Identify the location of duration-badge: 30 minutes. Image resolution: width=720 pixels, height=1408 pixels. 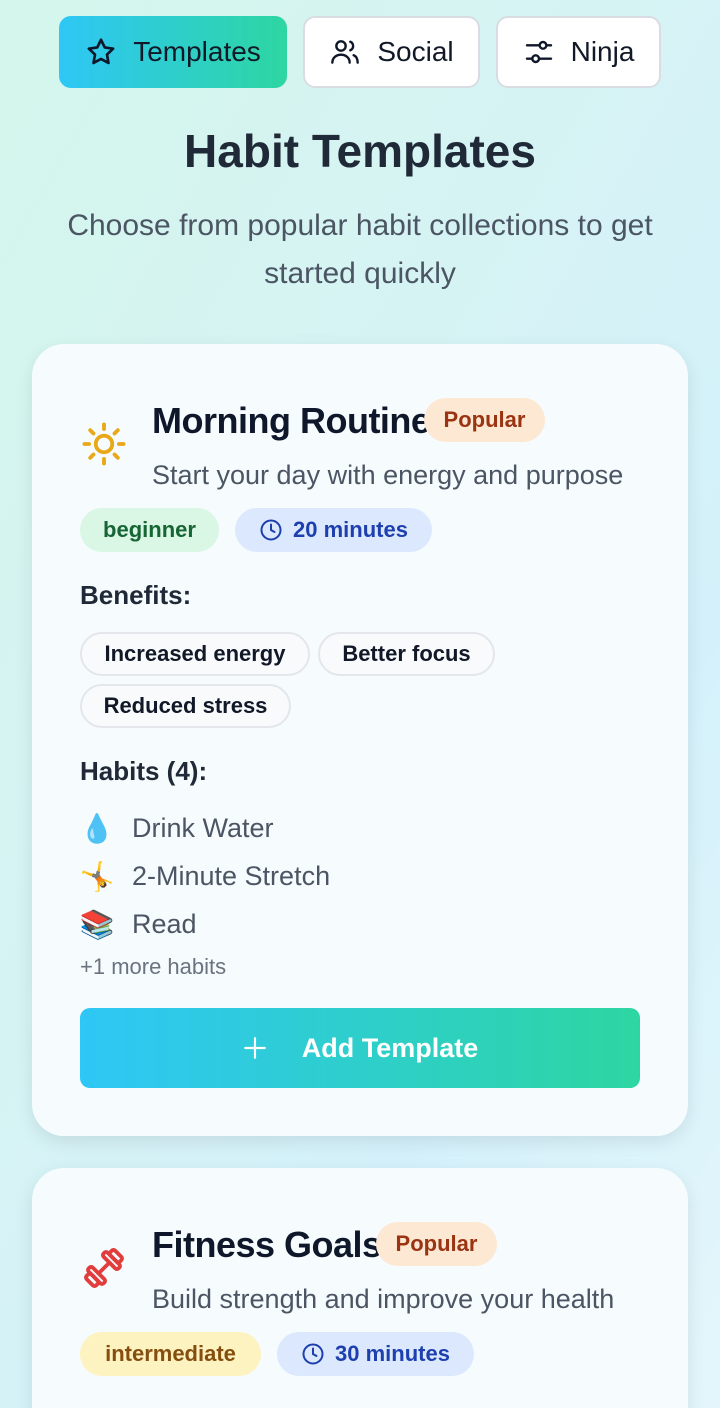
(375, 1354).